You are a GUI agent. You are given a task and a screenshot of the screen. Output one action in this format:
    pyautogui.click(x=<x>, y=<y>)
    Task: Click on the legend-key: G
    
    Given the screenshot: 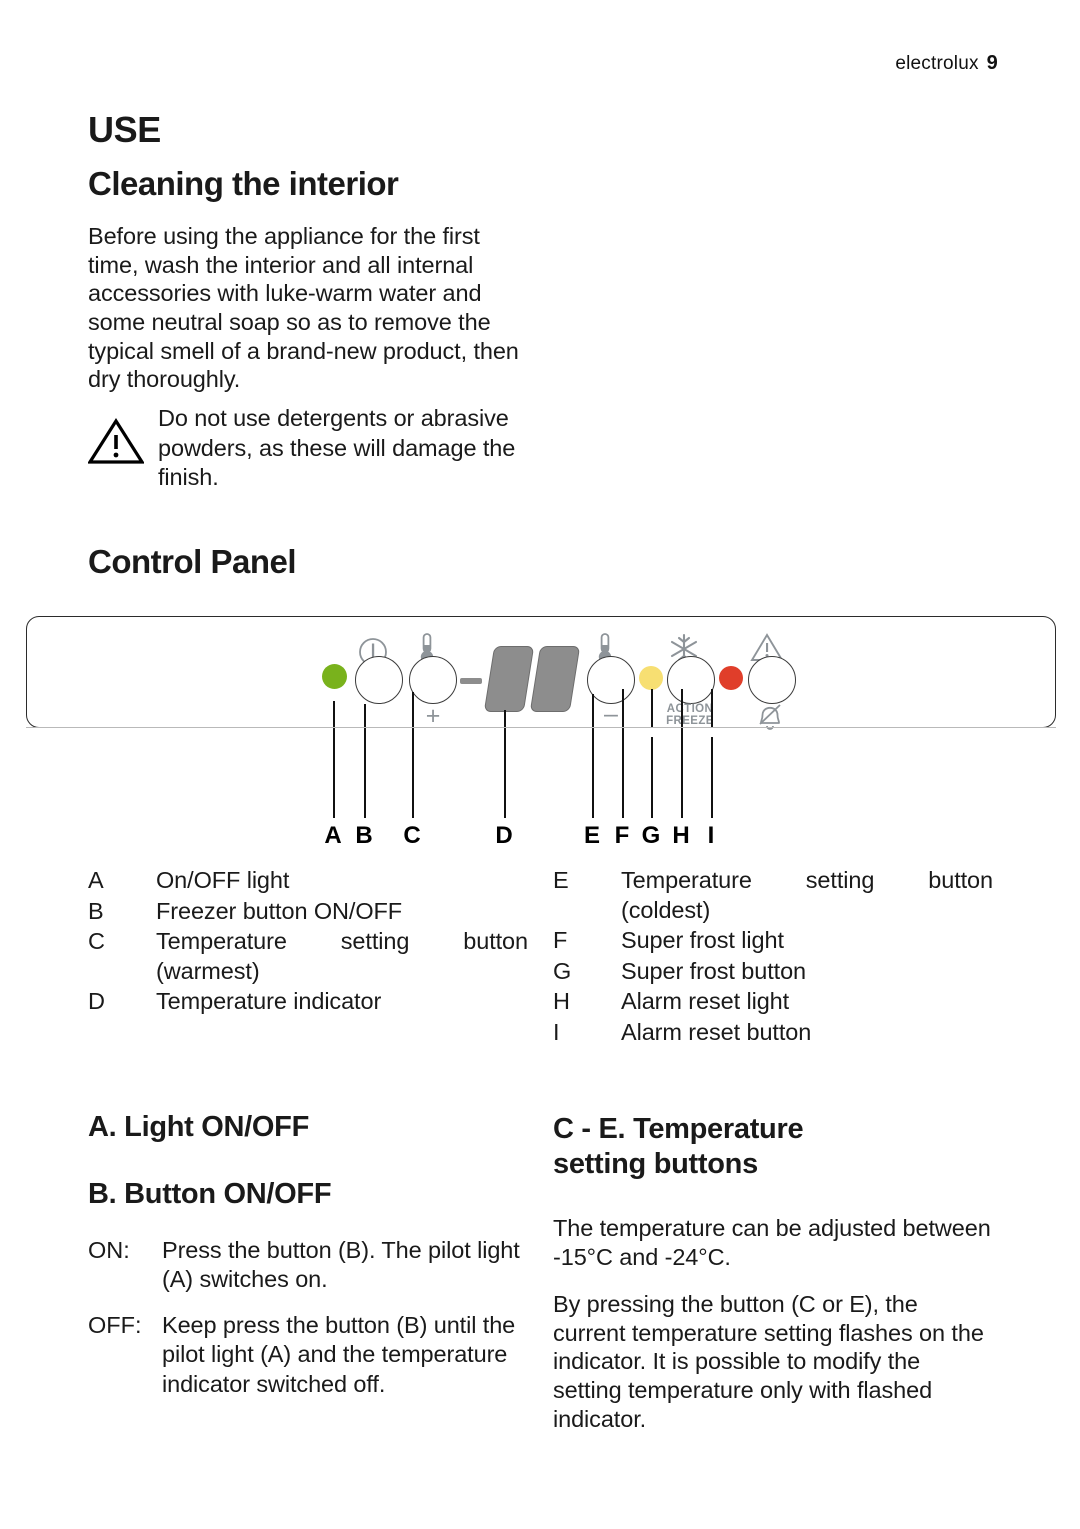 What is the action you would take?
    pyautogui.click(x=562, y=970)
    